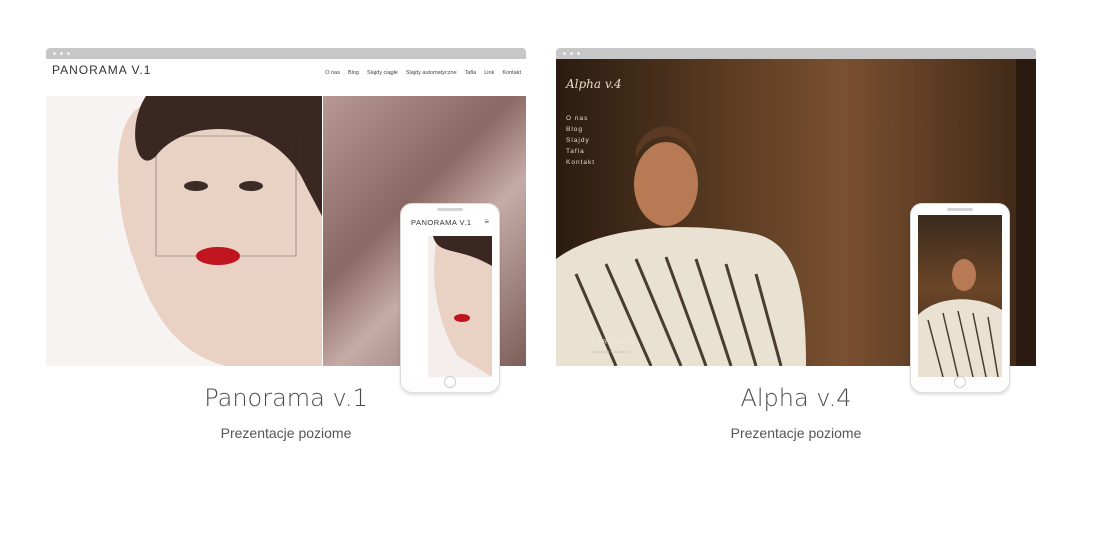  Describe the element at coordinates (489, 73) in the screenshot. I see `nav-item: Link` at that location.